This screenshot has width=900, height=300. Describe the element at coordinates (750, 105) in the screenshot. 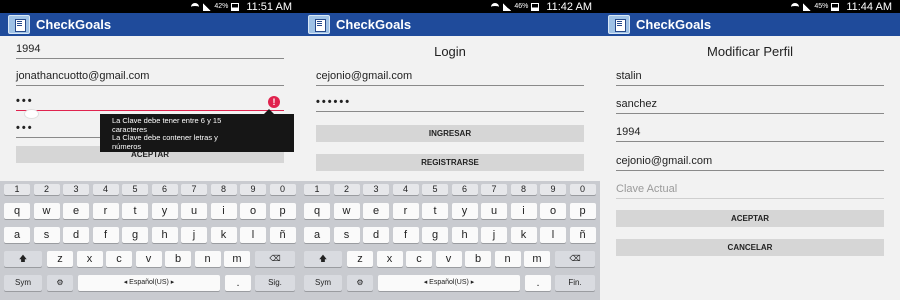

I see `last-name-field: sanchez` at that location.